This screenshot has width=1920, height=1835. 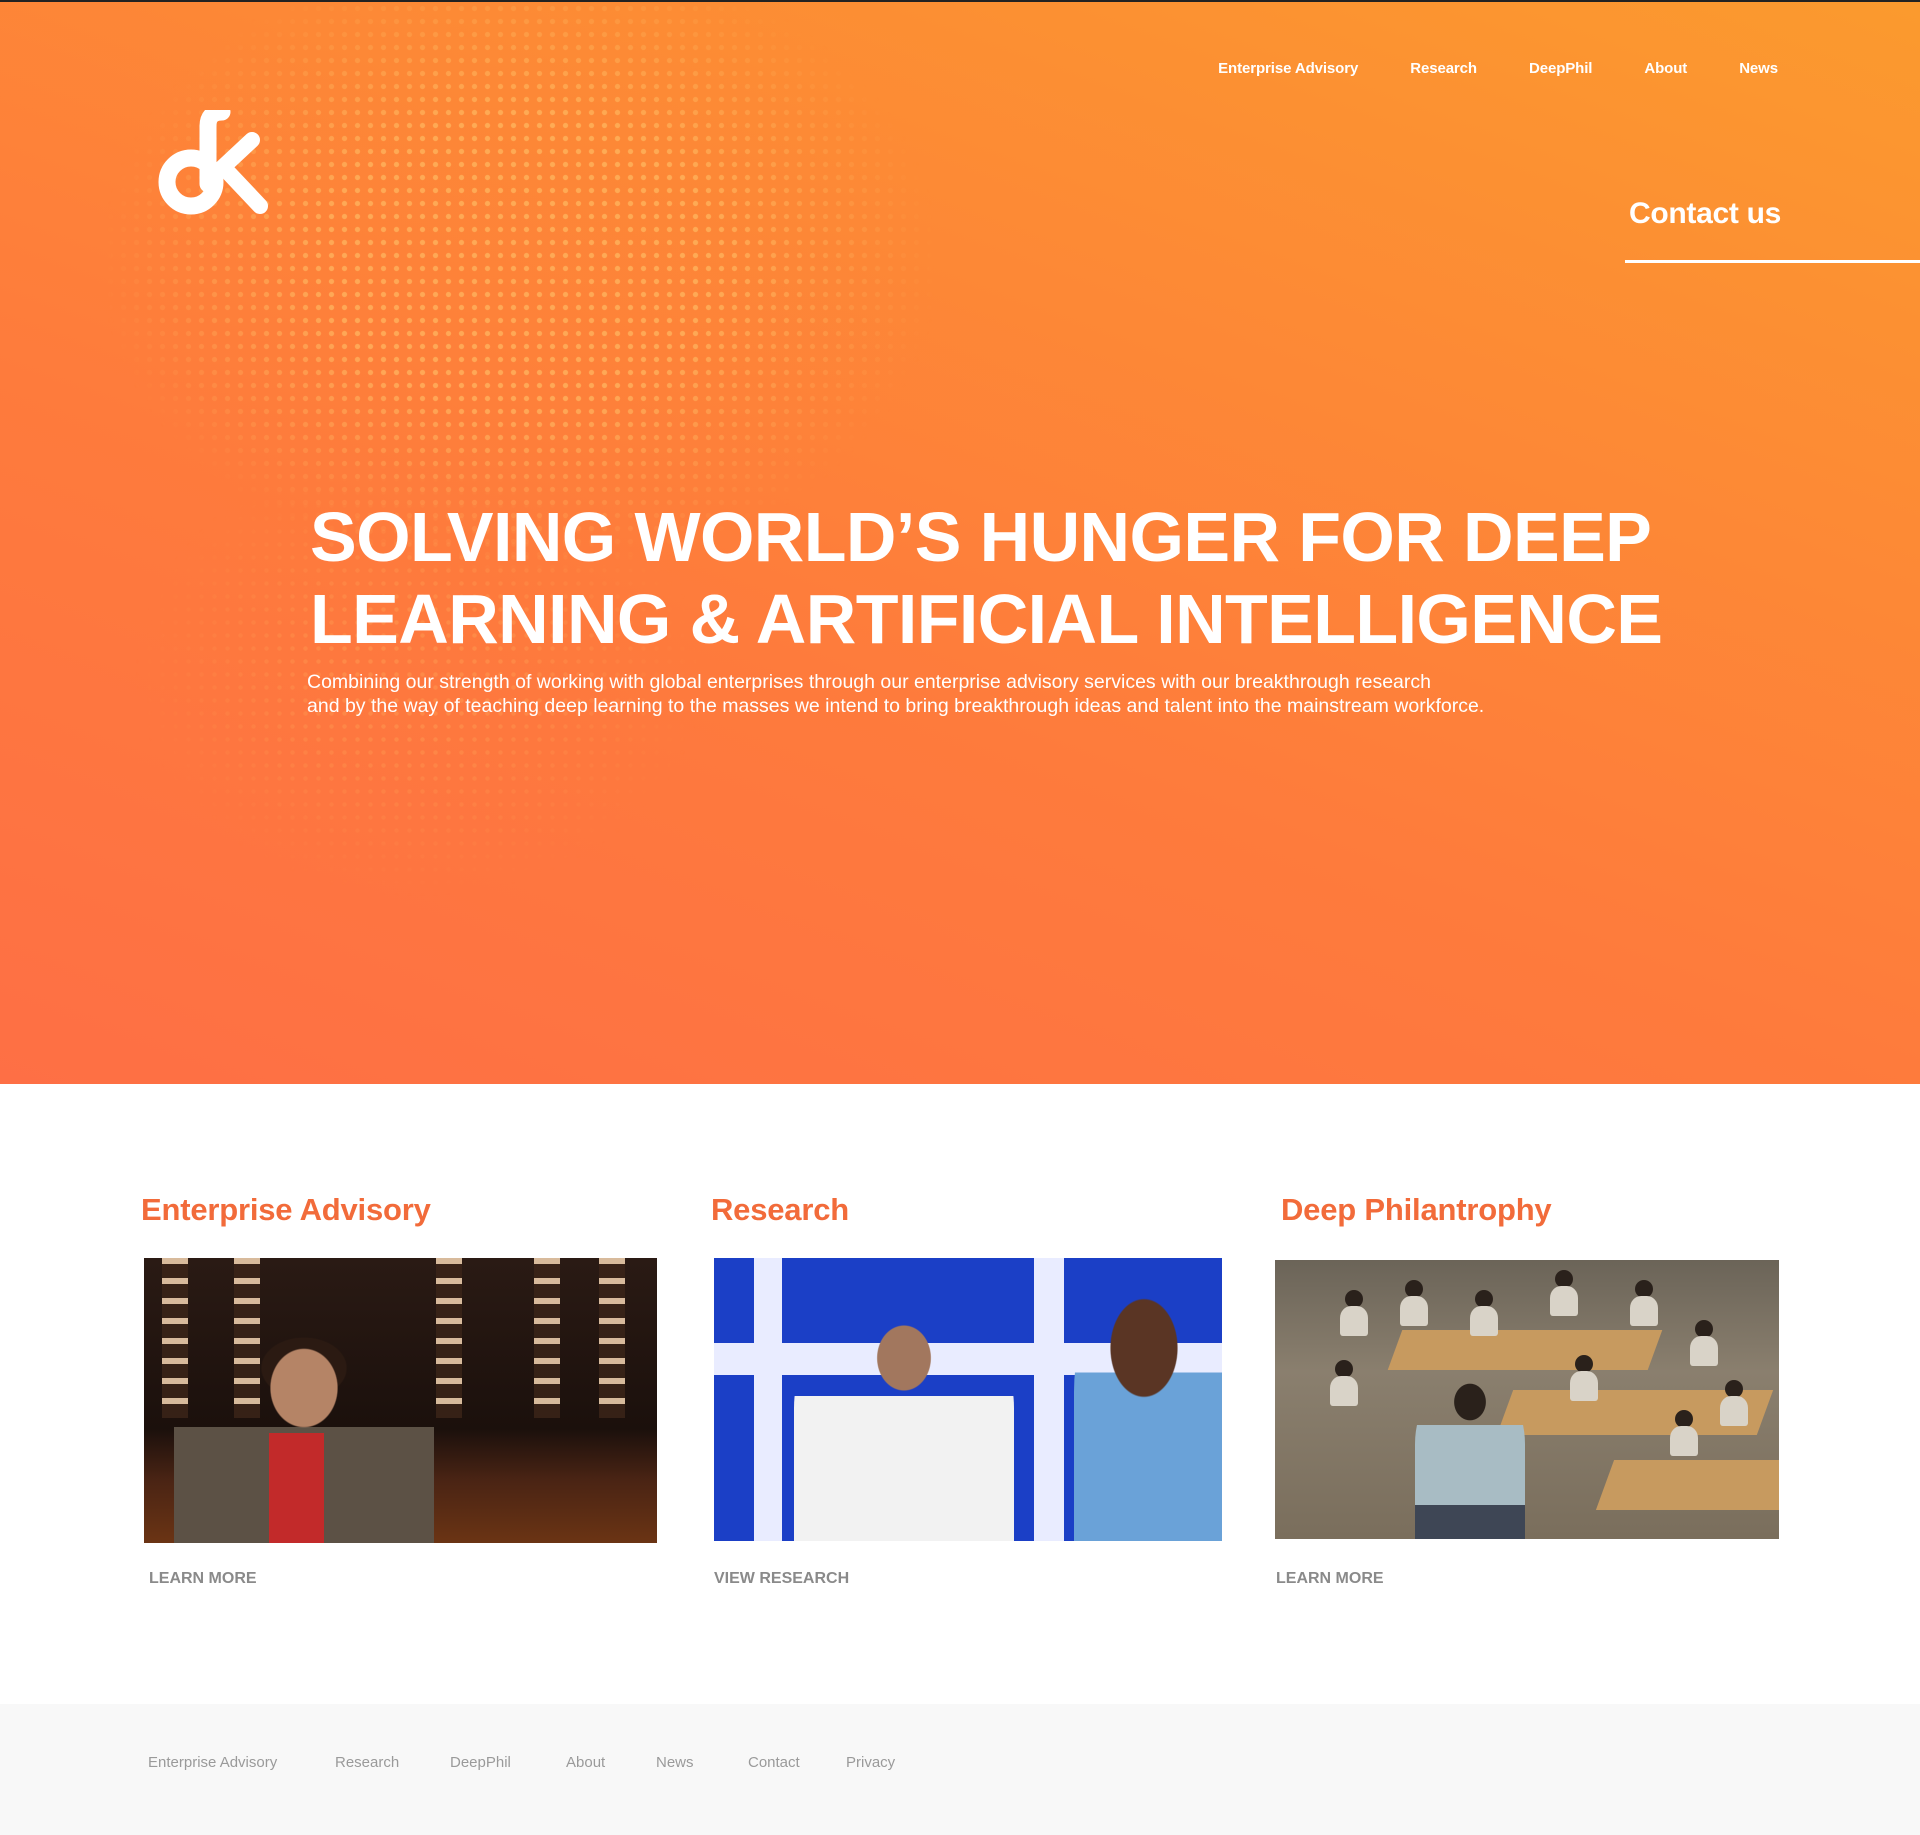 I want to click on footer-link-privacy: Privacy, so click(x=870, y=1762).